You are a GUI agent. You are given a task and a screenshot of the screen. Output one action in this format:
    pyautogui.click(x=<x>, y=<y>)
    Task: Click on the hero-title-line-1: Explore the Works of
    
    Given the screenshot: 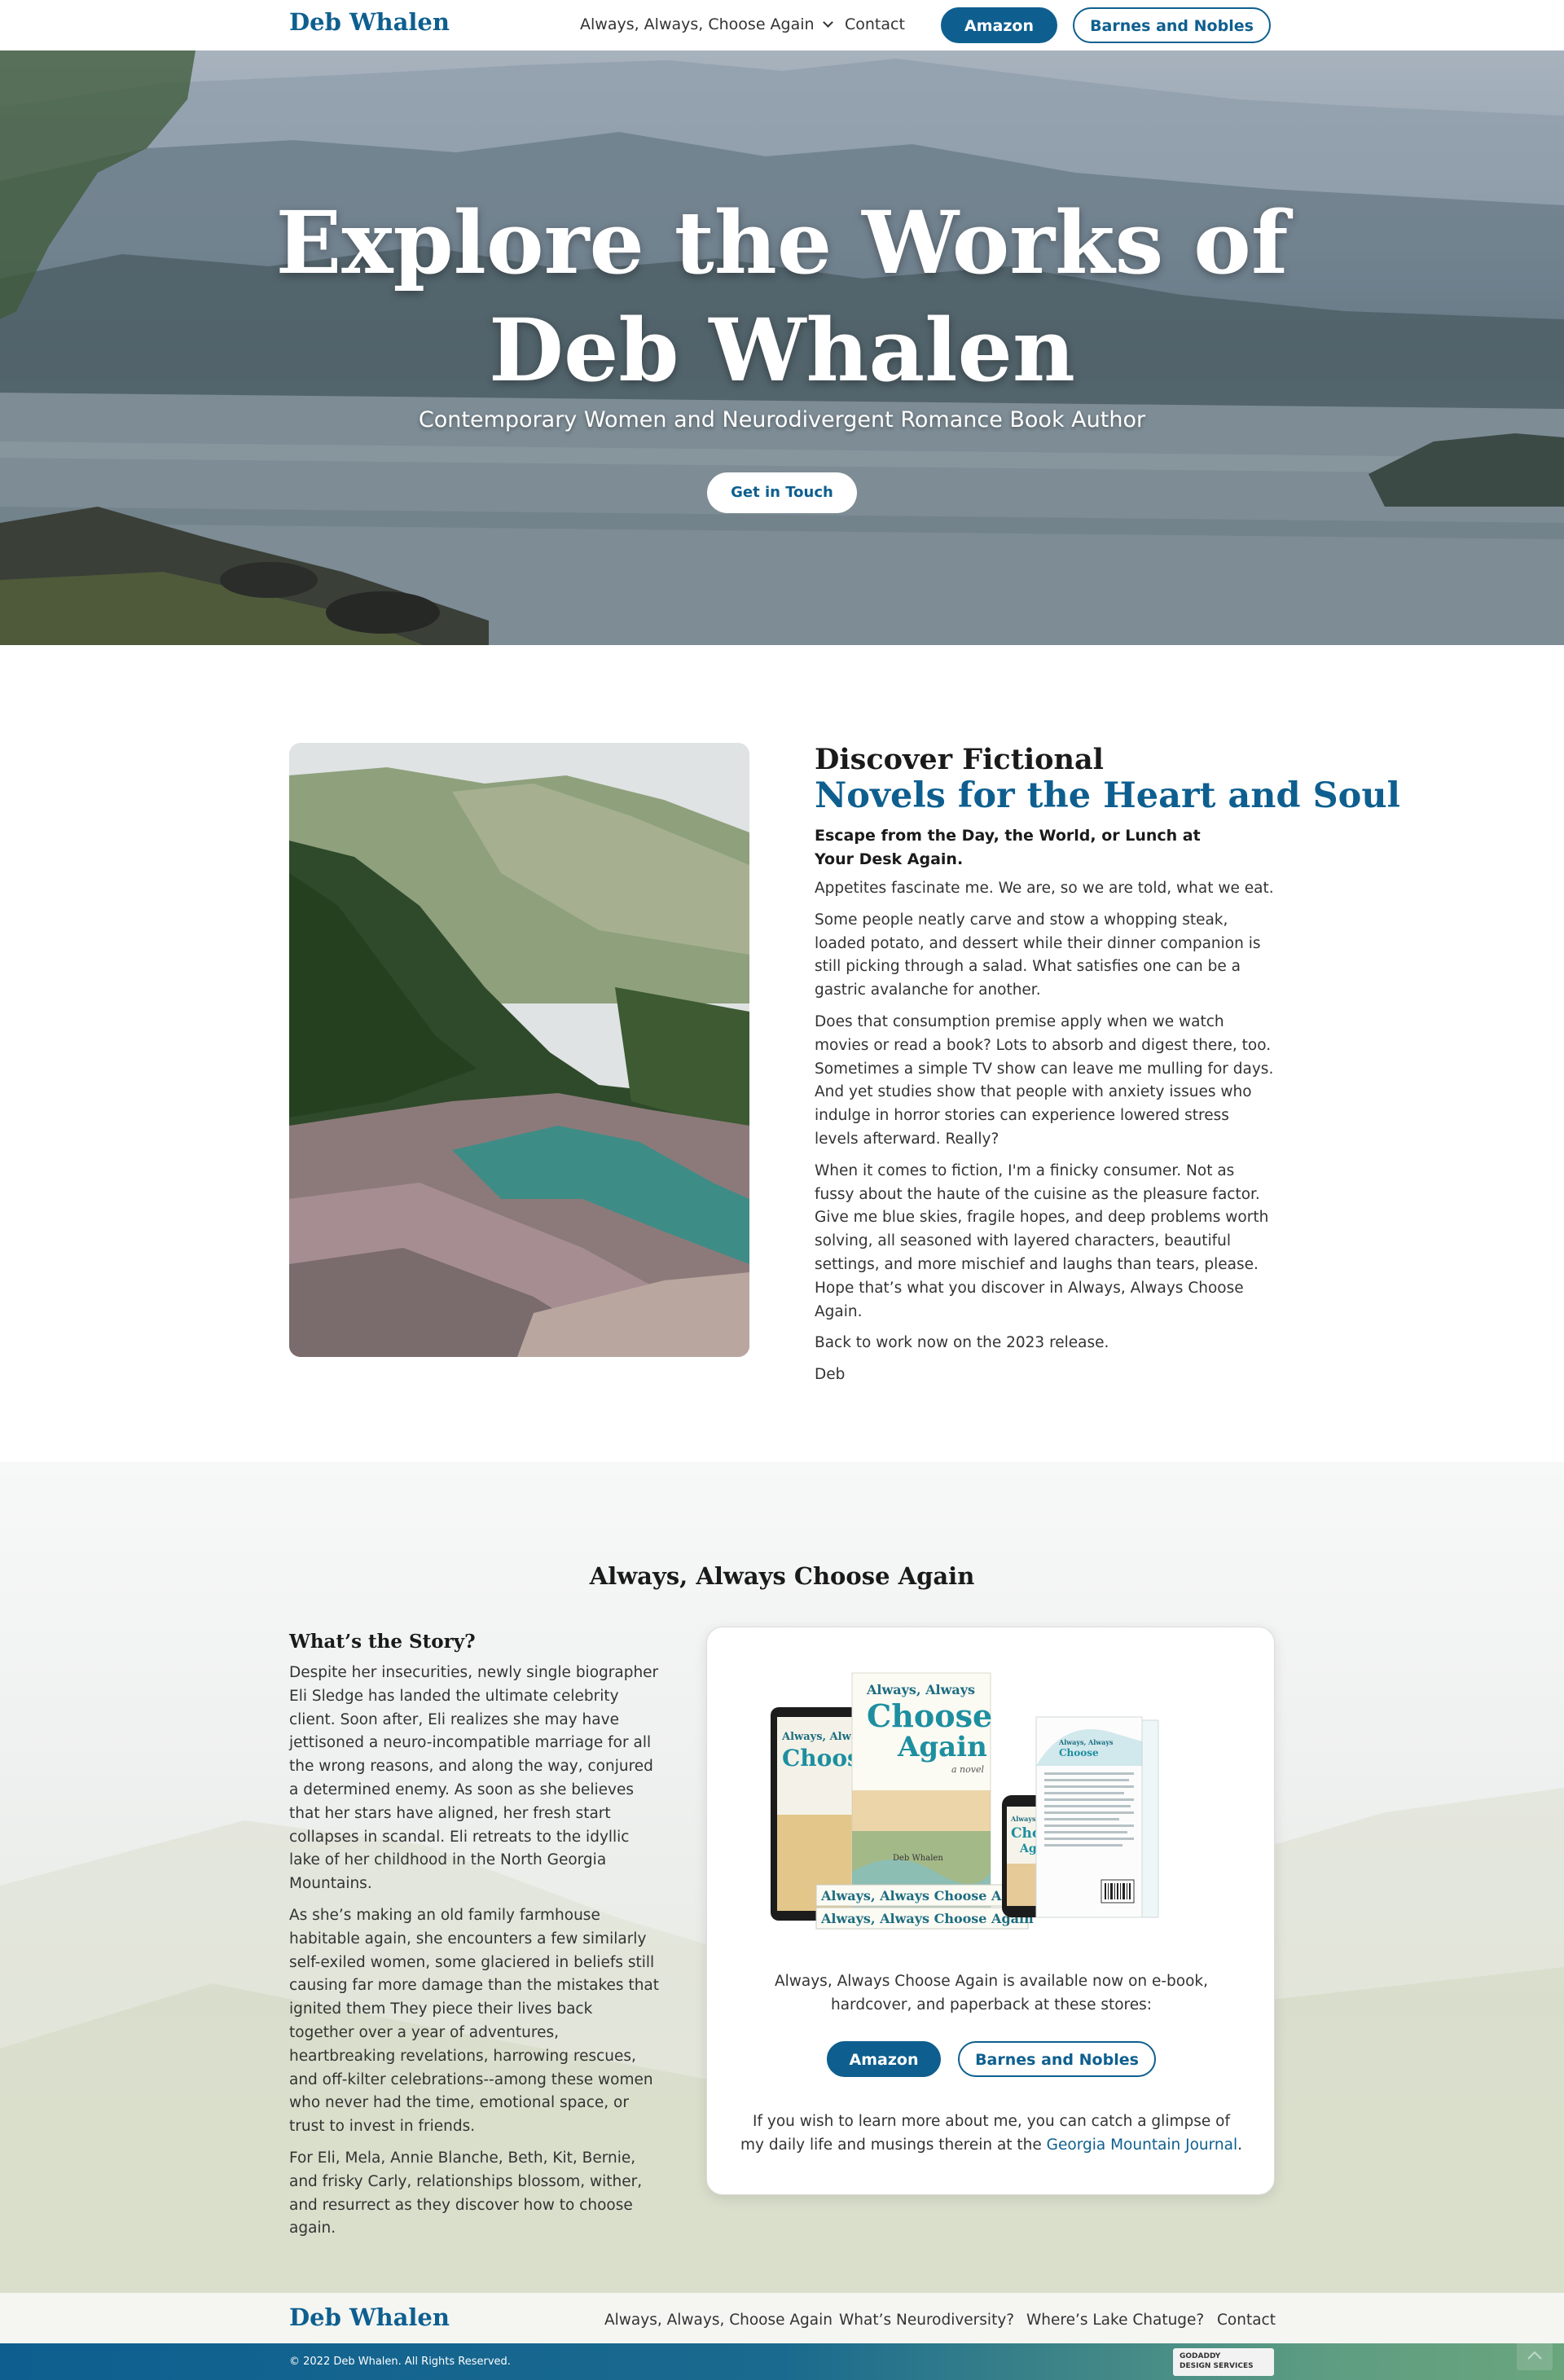 What is the action you would take?
    pyautogui.click(x=782, y=242)
    